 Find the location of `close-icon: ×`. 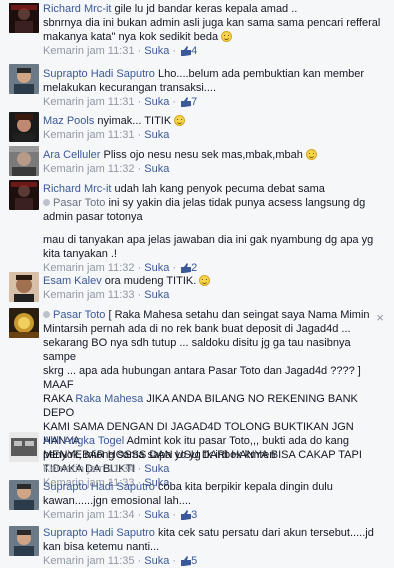

close-icon: × is located at coordinates (380, 317).